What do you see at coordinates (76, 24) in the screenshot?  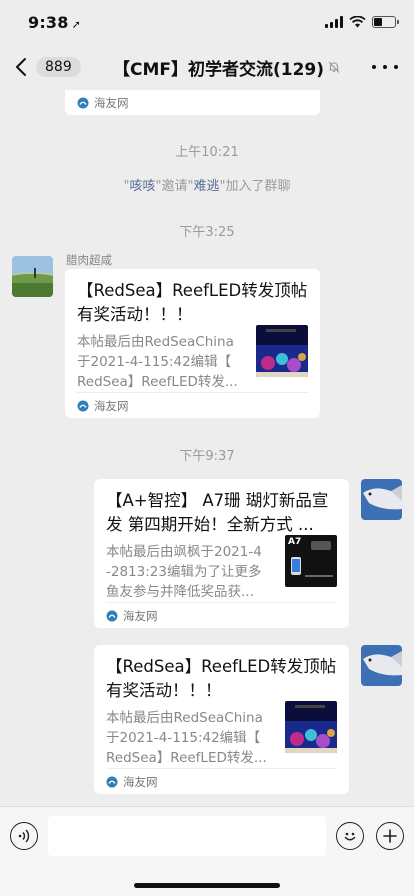 I see `location-arrow-icon: ➚` at bounding box center [76, 24].